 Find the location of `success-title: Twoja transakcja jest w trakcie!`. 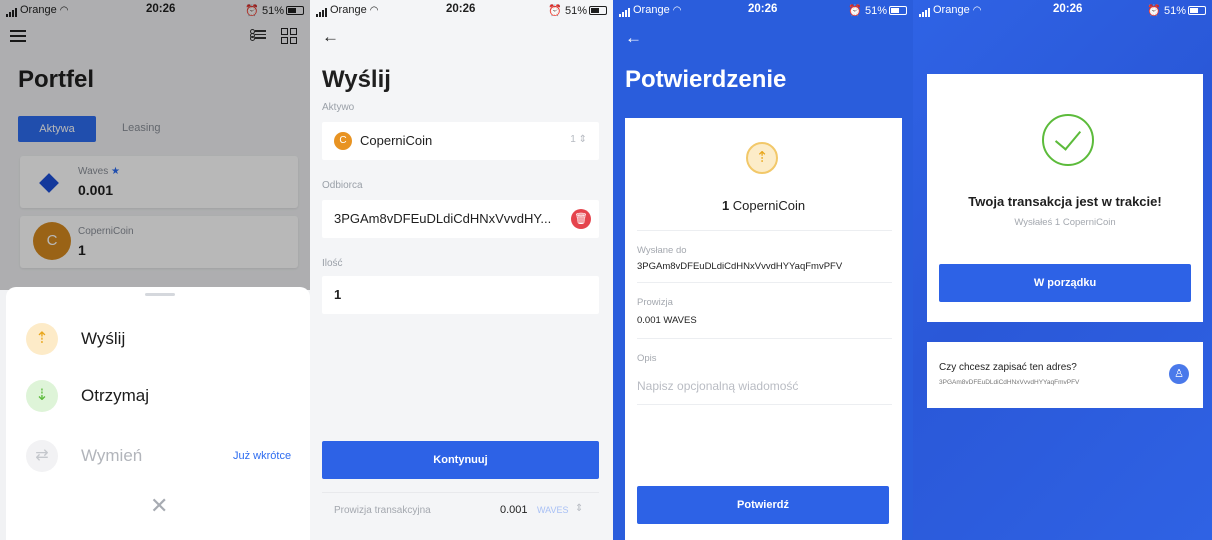

success-title: Twoja transakcja jest w trakcie! is located at coordinates (1065, 201).